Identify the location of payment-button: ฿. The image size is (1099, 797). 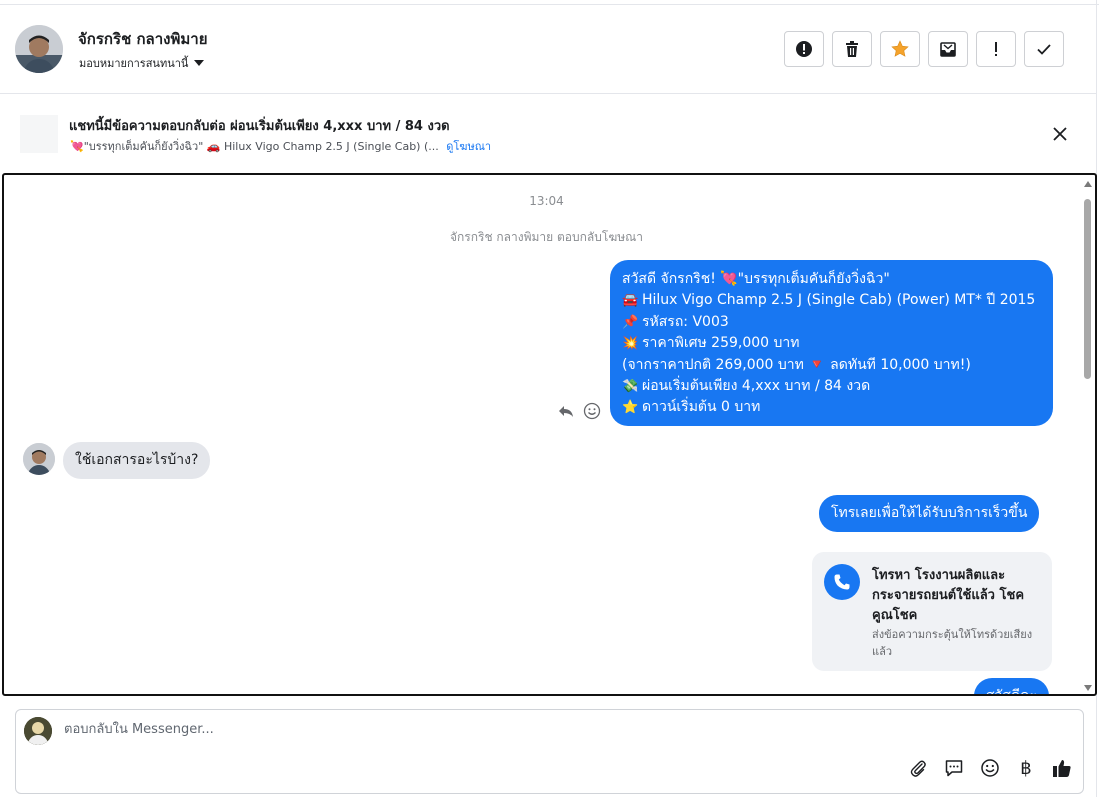
(1026, 768).